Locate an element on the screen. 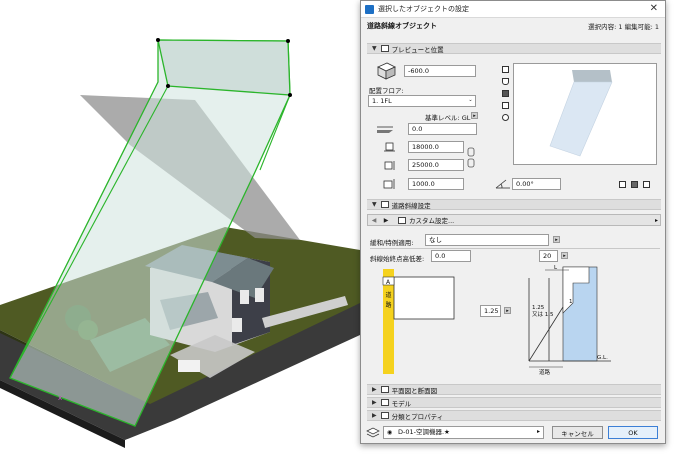 The height and width of the screenshot is (457, 700). diagram-road-label-2: 路 is located at coordinates (389, 305).